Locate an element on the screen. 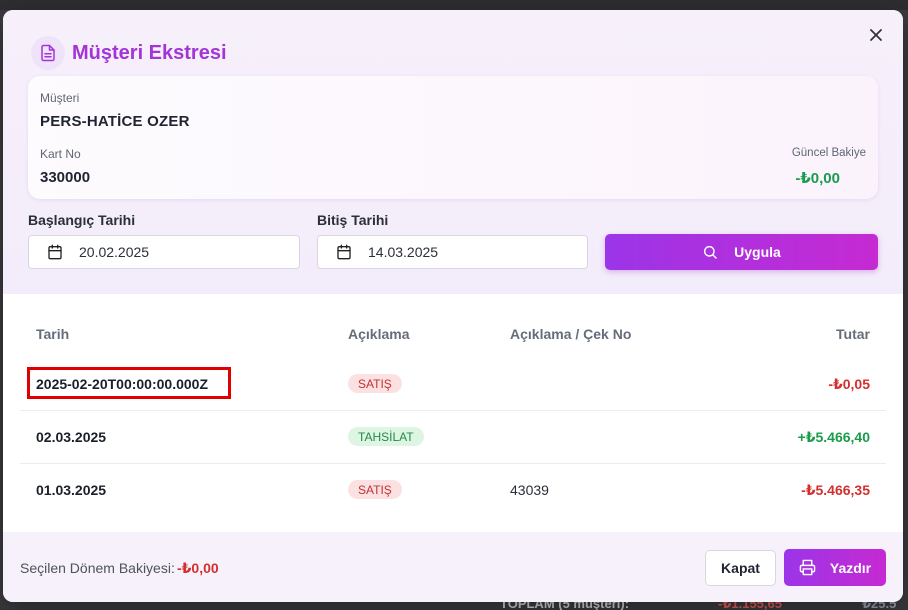 The height and width of the screenshot is (610, 908). search-icon is located at coordinates (710, 252).